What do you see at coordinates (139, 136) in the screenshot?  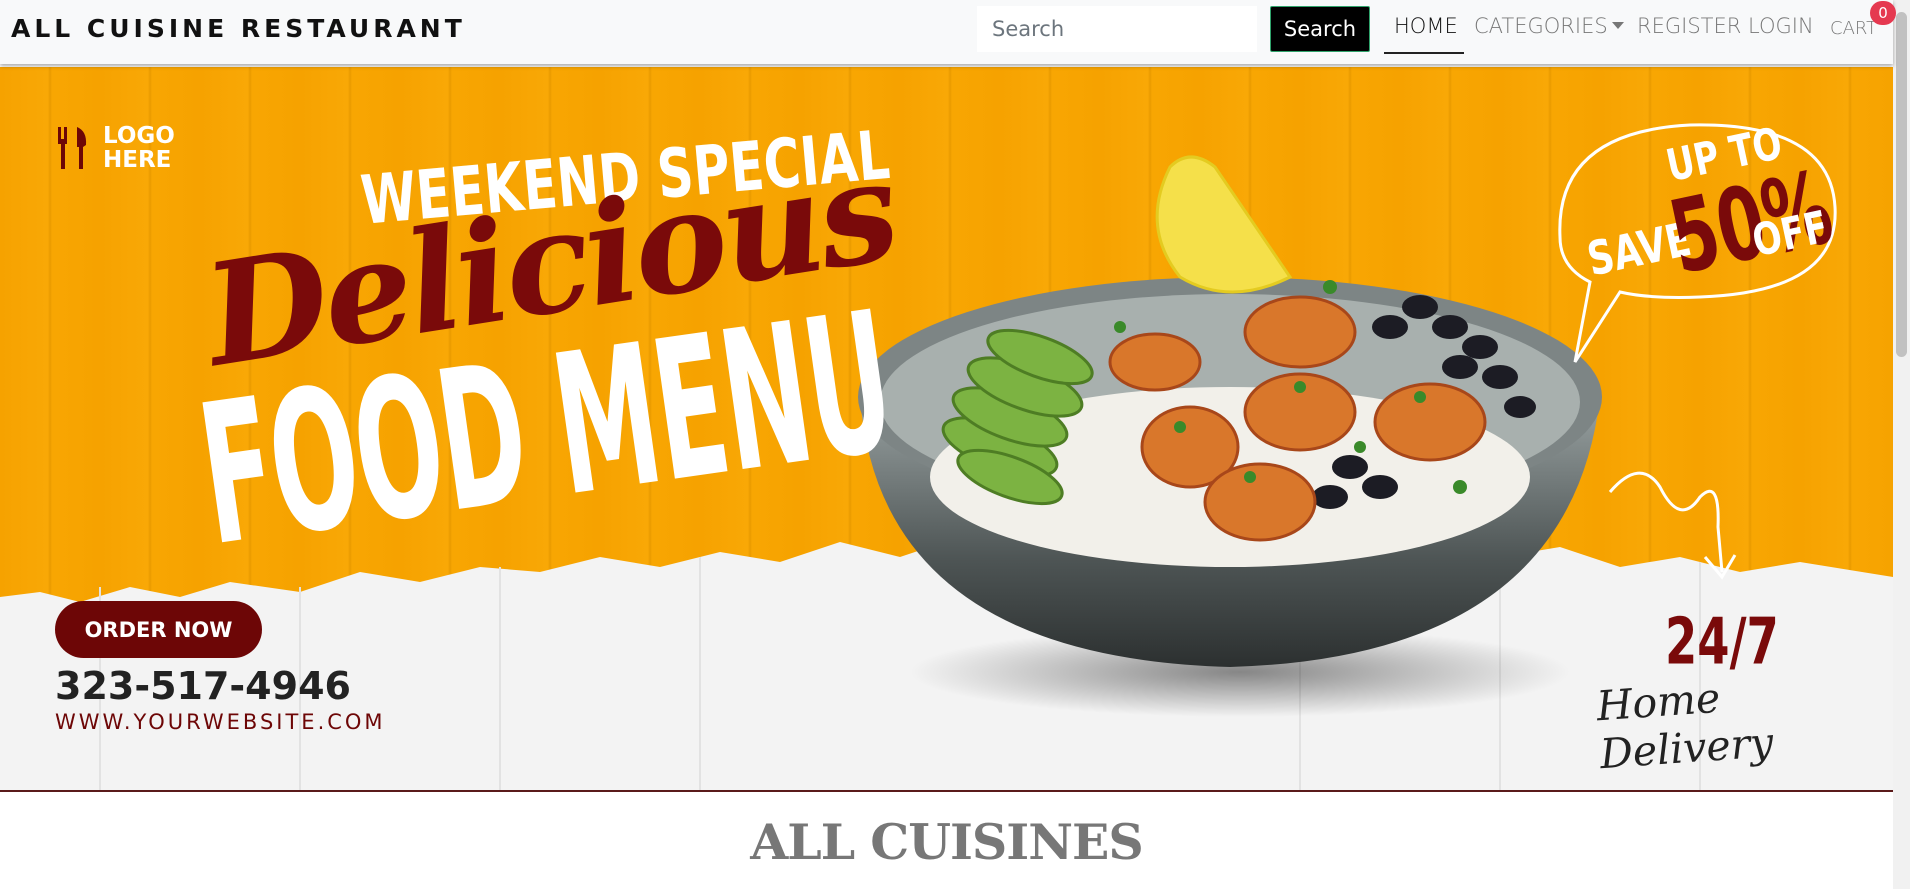 I see `logo-line-1: LOGO` at bounding box center [139, 136].